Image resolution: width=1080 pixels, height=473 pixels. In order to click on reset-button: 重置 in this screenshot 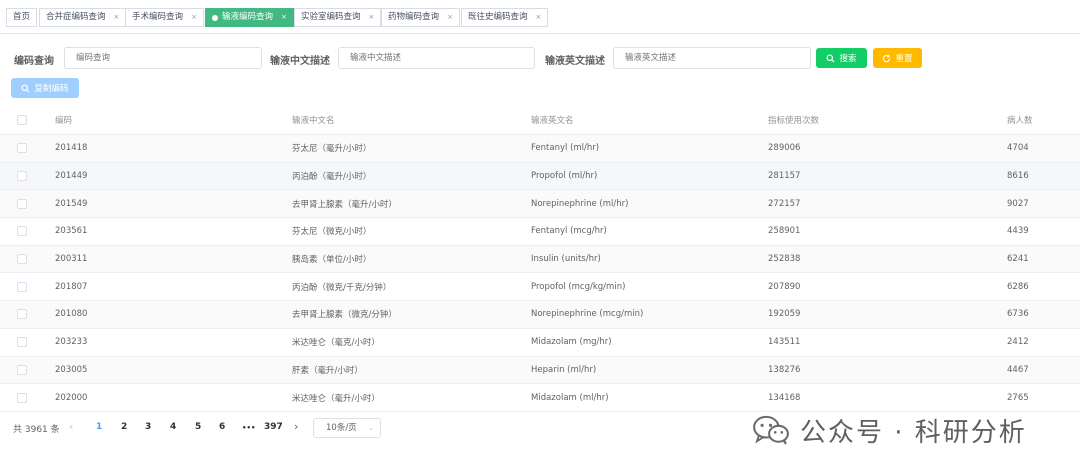, I will do `click(897, 58)`.